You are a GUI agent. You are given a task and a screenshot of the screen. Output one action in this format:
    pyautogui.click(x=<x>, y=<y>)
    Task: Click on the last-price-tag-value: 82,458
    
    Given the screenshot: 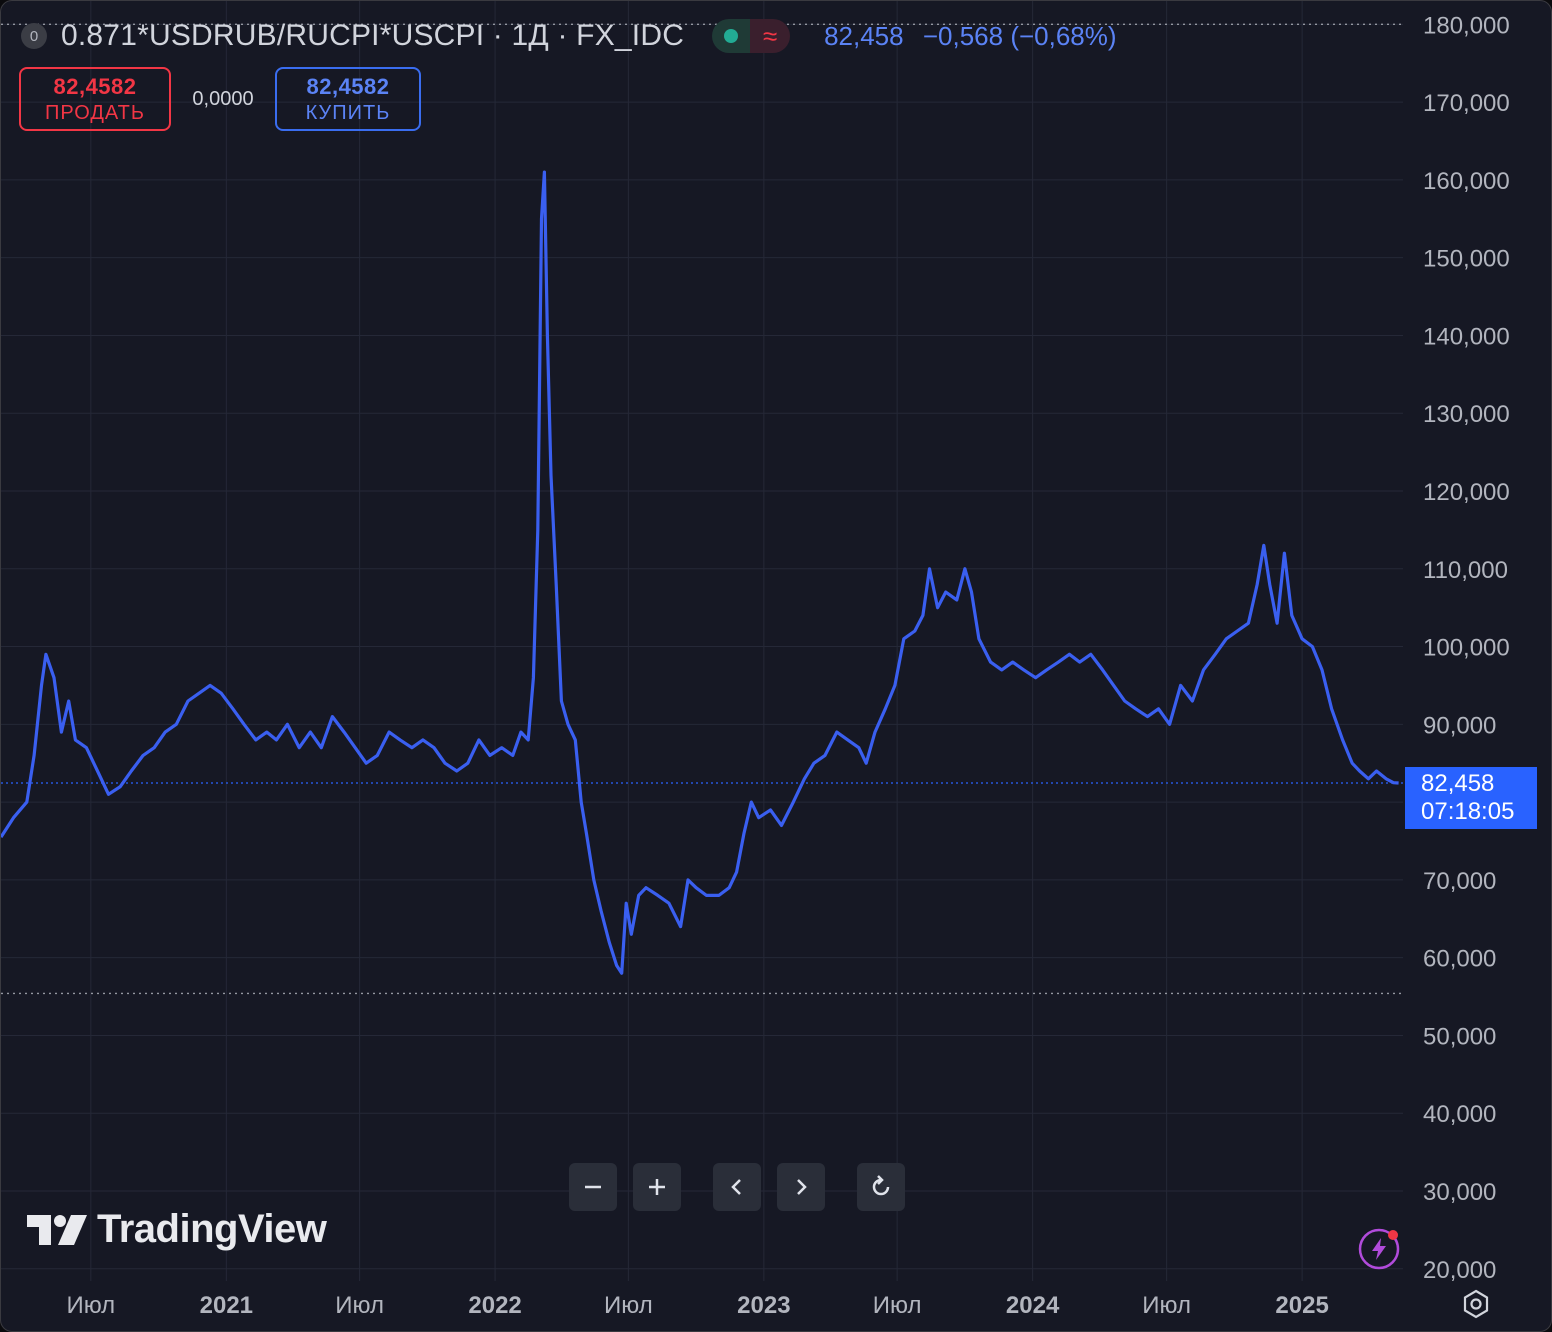 What is the action you would take?
    pyautogui.click(x=1457, y=783)
    